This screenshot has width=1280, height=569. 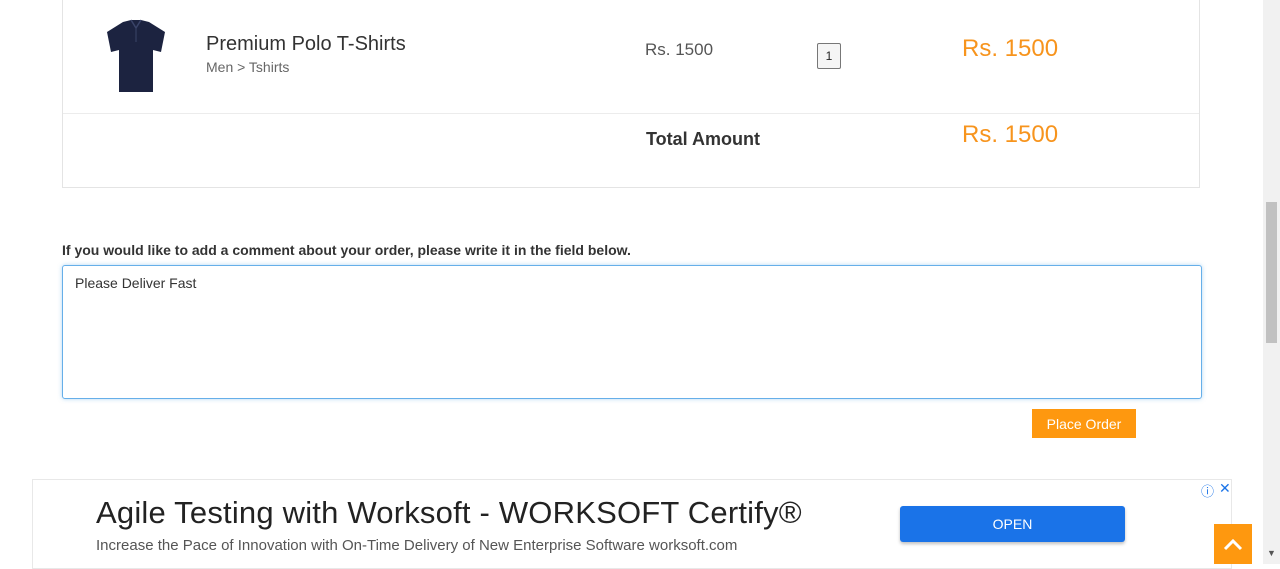 What do you see at coordinates (136, 58) in the screenshot?
I see `product-image` at bounding box center [136, 58].